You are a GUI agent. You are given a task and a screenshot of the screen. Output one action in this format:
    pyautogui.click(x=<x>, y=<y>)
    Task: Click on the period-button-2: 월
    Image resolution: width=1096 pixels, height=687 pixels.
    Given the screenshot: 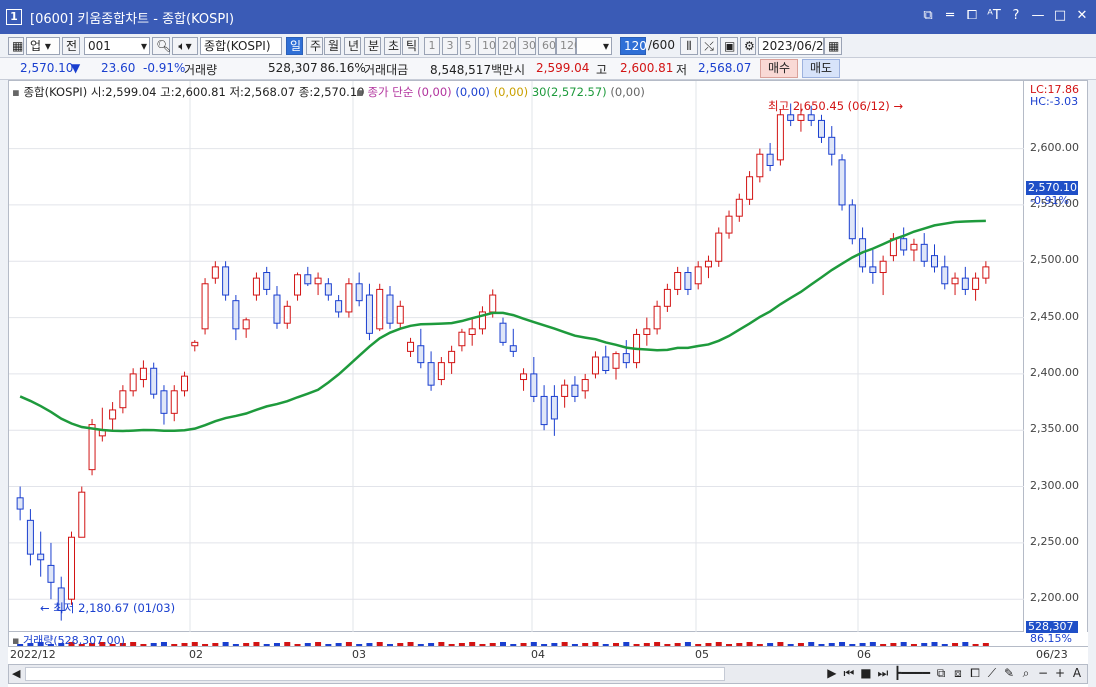 What is the action you would take?
    pyautogui.click(x=332, y=46)
    